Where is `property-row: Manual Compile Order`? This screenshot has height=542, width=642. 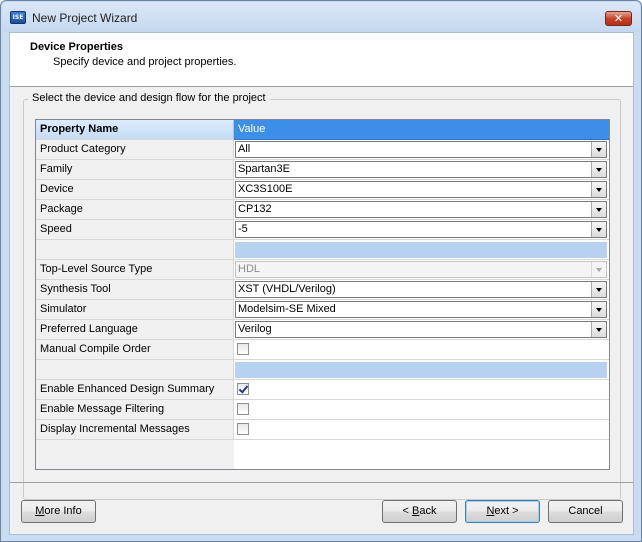 property-row: Manual Compile Order is located at coordinates (322, 350).